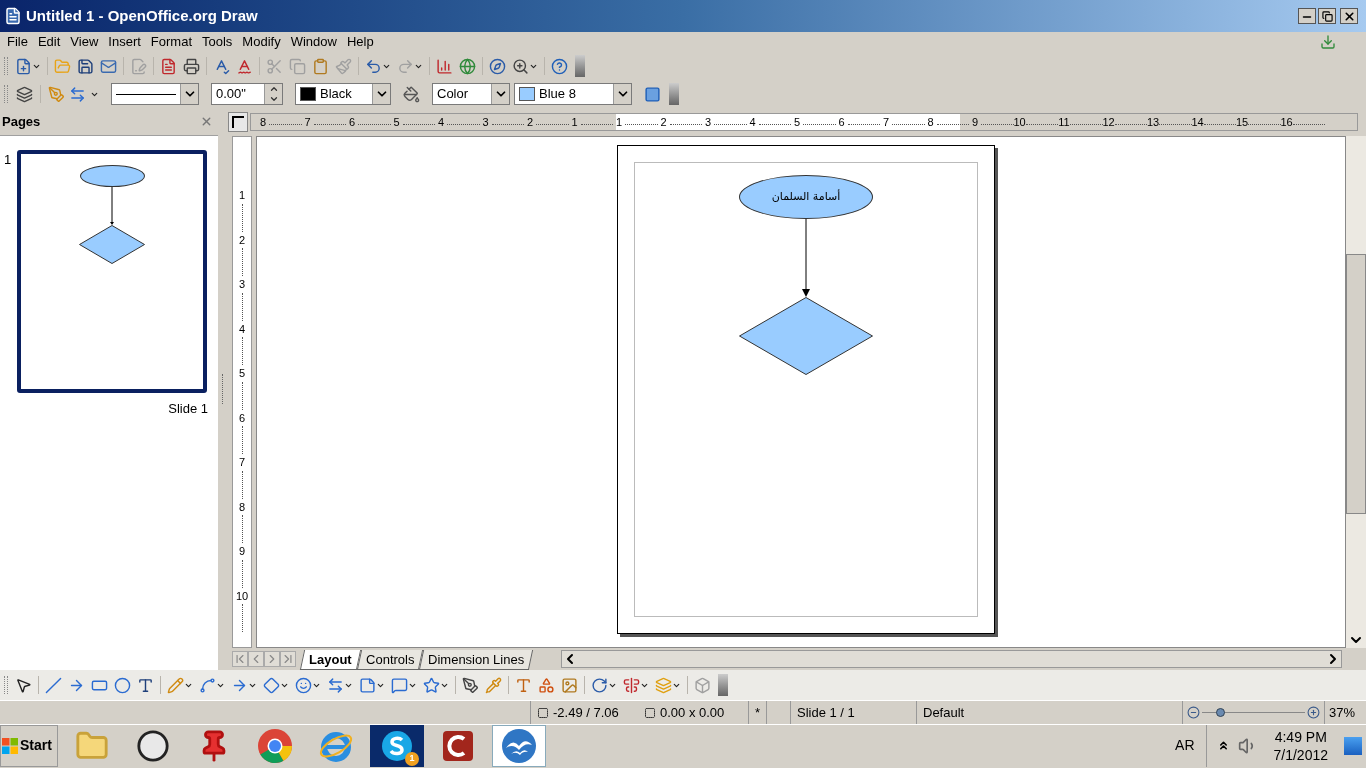 The width and height of the screenshot is (1366, 768). What do you see at coordinates (1300, 745) in the screenshot?
I see `clock: 4:49 PM 7/1/2012` at bounding box center [1300, 745].